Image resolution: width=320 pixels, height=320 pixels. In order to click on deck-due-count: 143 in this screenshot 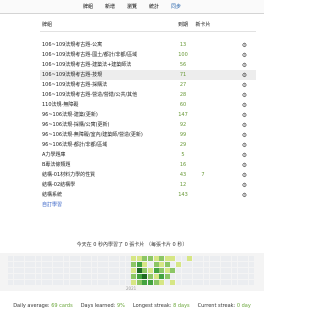, I will do `click(183, 195)`.